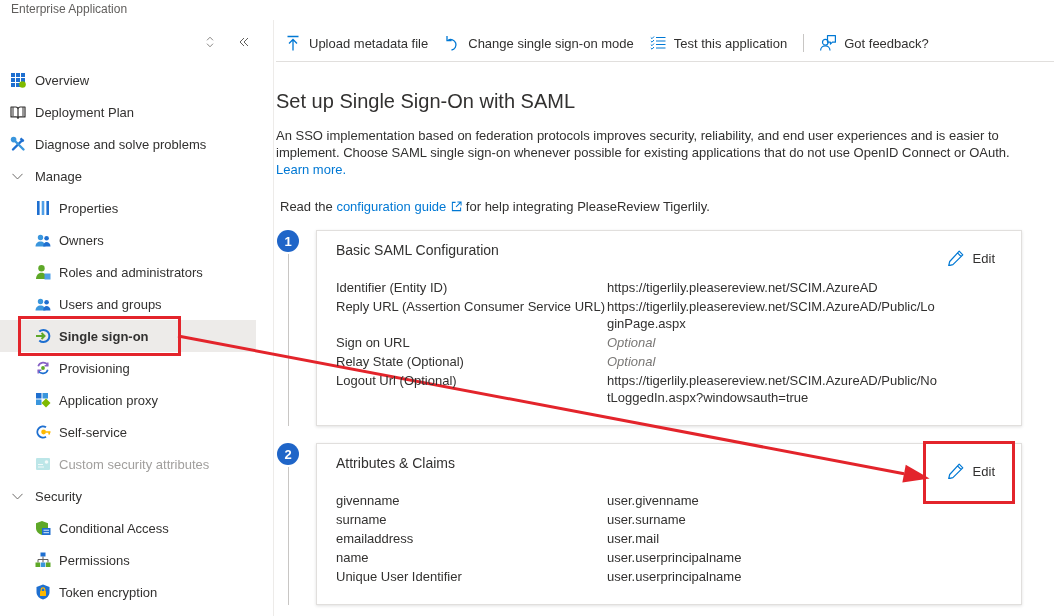 The height and width of the screenshot is (616, 1054). I want to click on person-icon, so click(43, 272).